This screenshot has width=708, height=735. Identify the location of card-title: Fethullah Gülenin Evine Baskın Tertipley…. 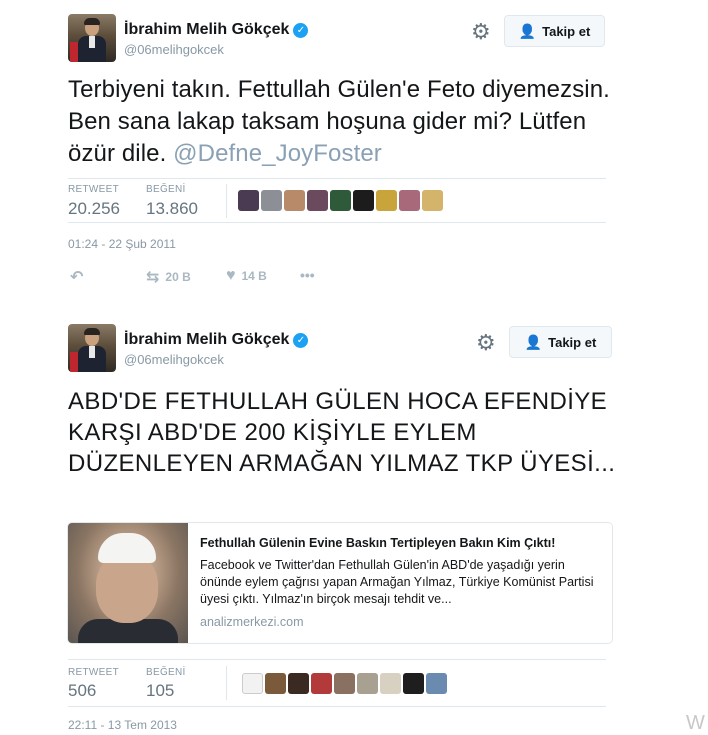
(377, 543).